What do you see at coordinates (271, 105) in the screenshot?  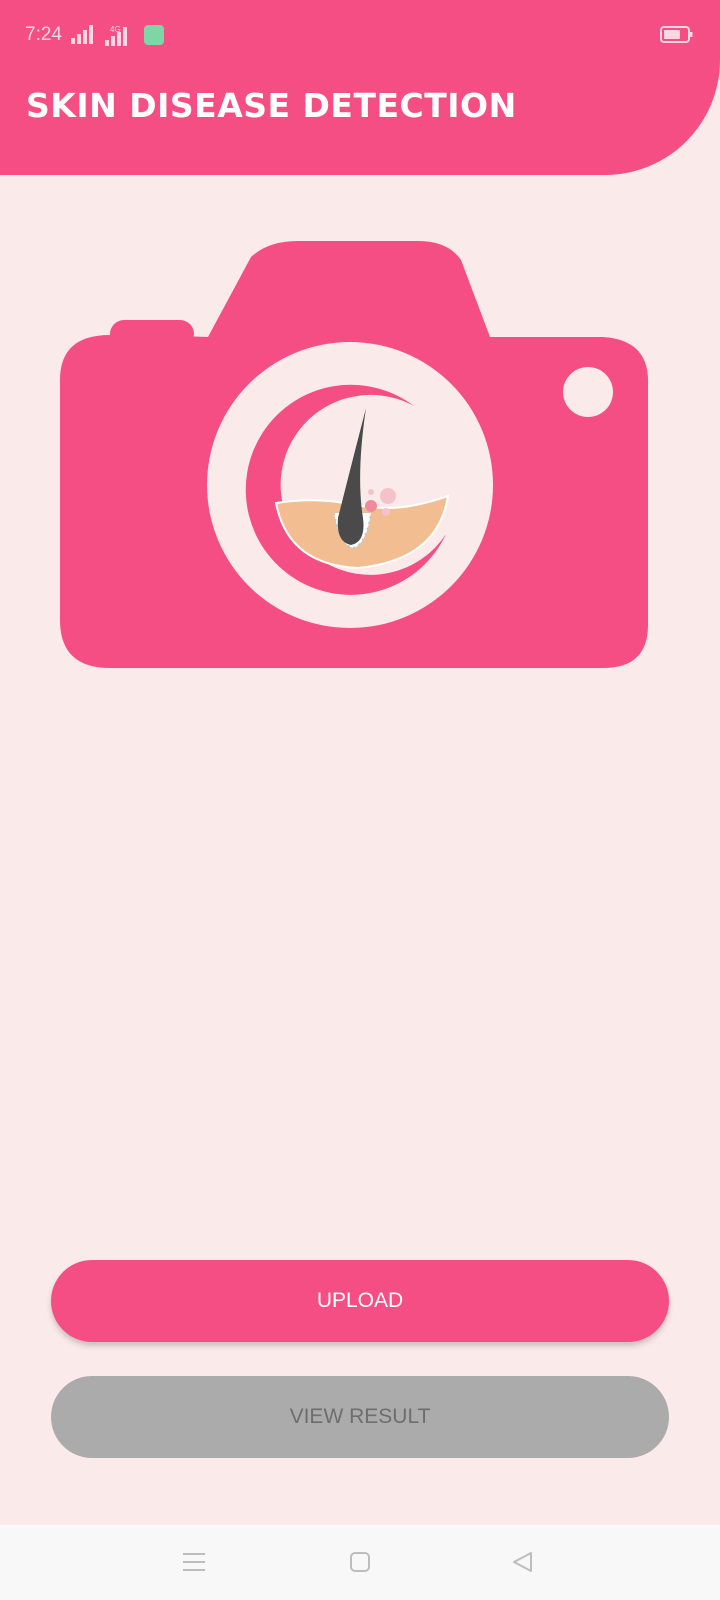 I see `page-title: SKIN DISEASE DETECTION` at bounding box center [271, 105].